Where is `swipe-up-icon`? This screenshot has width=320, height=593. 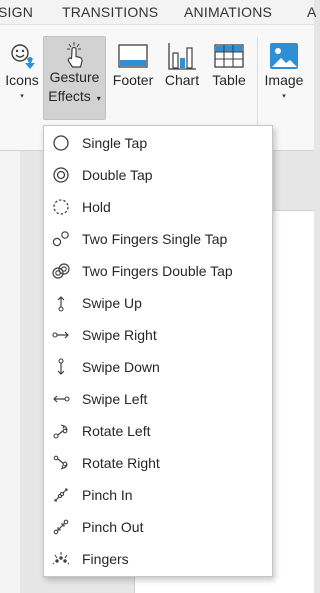
swipe-up-icon is located at coordinates (61, 303).